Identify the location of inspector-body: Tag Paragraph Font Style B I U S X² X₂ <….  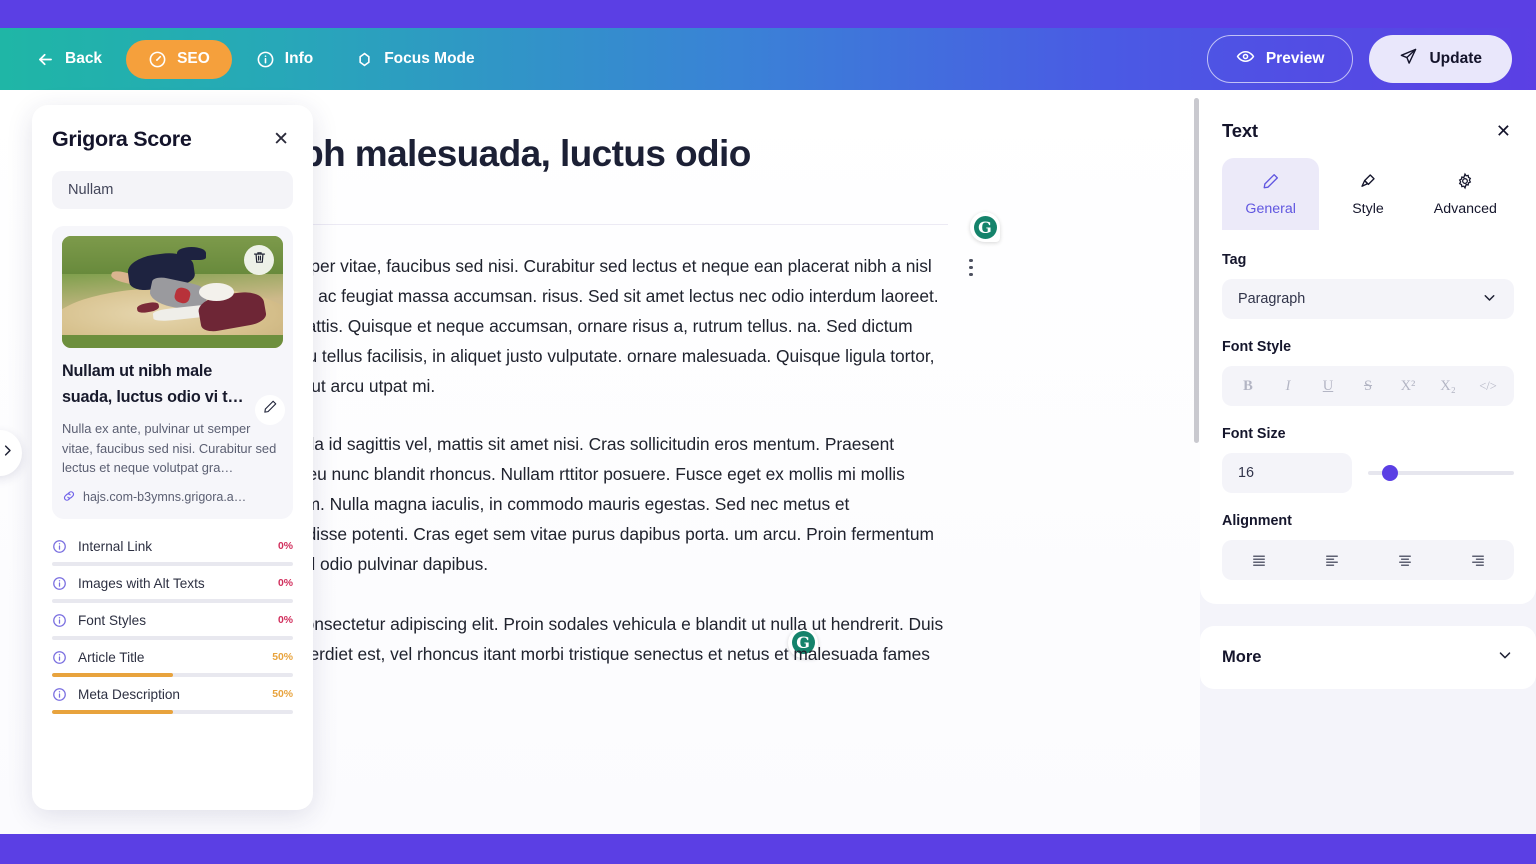
(1368, 417).